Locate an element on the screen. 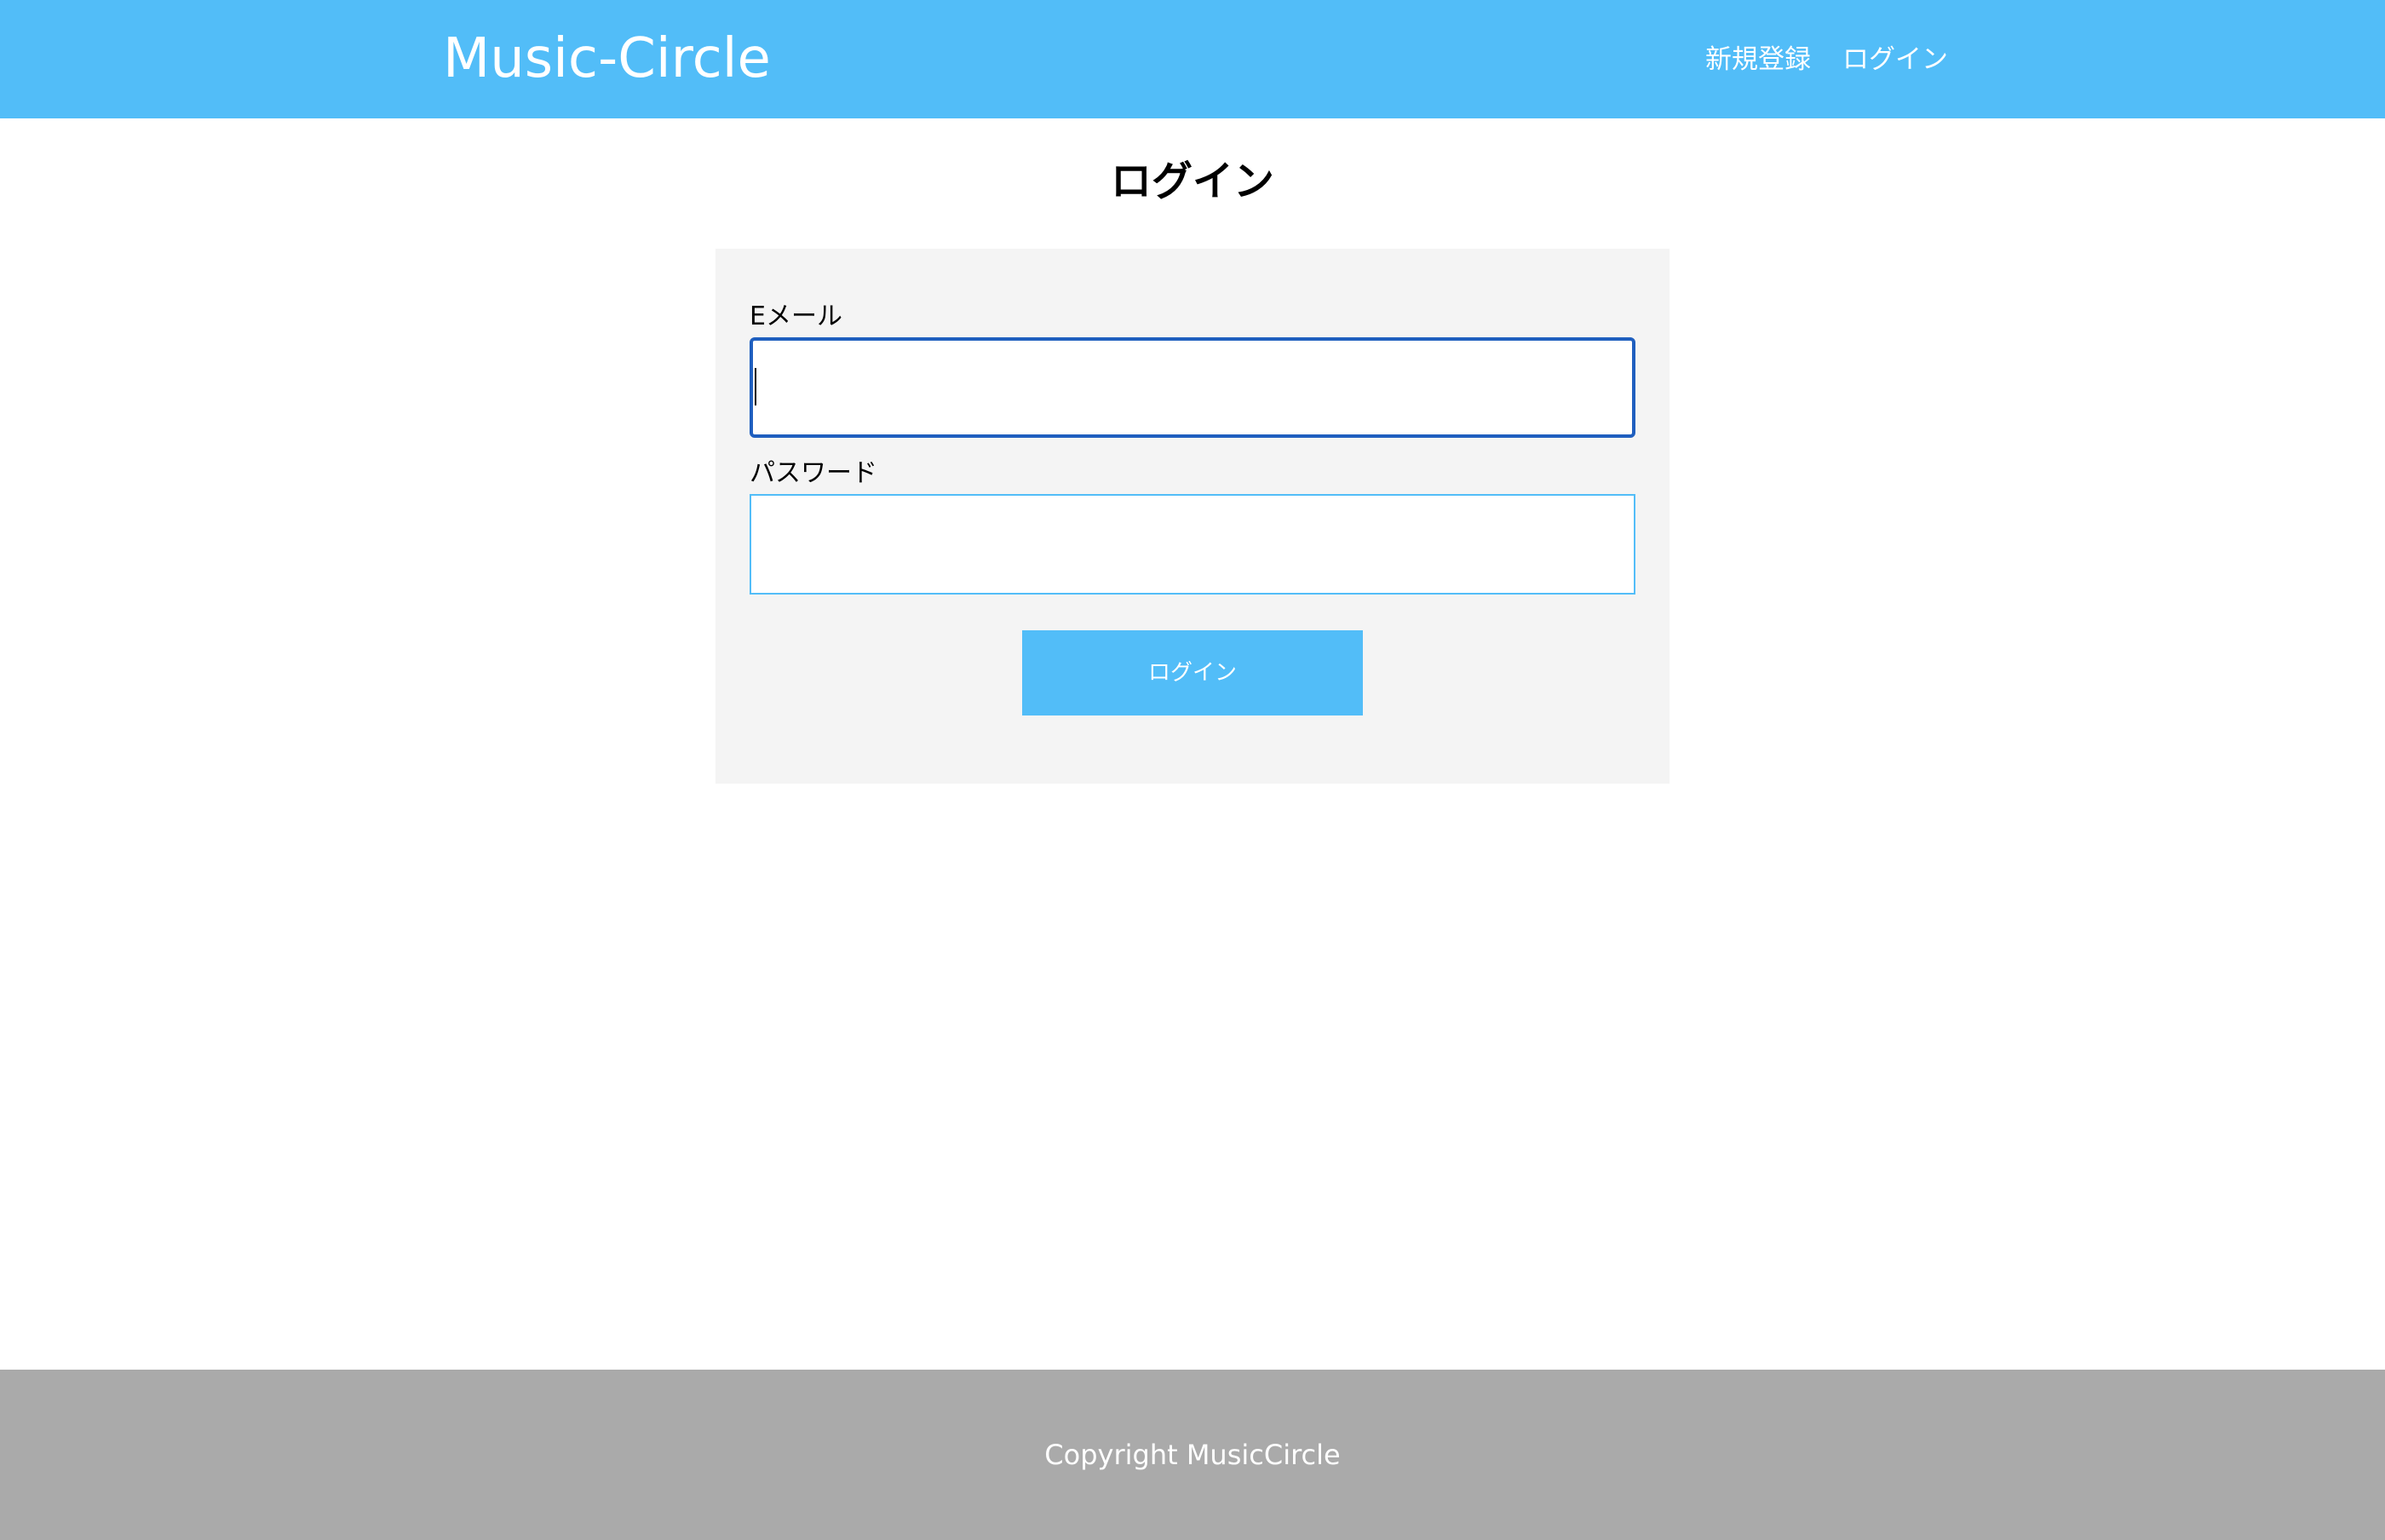  copyright-text: Copyright MusicCircle is located at coordinates (1192, 1455).